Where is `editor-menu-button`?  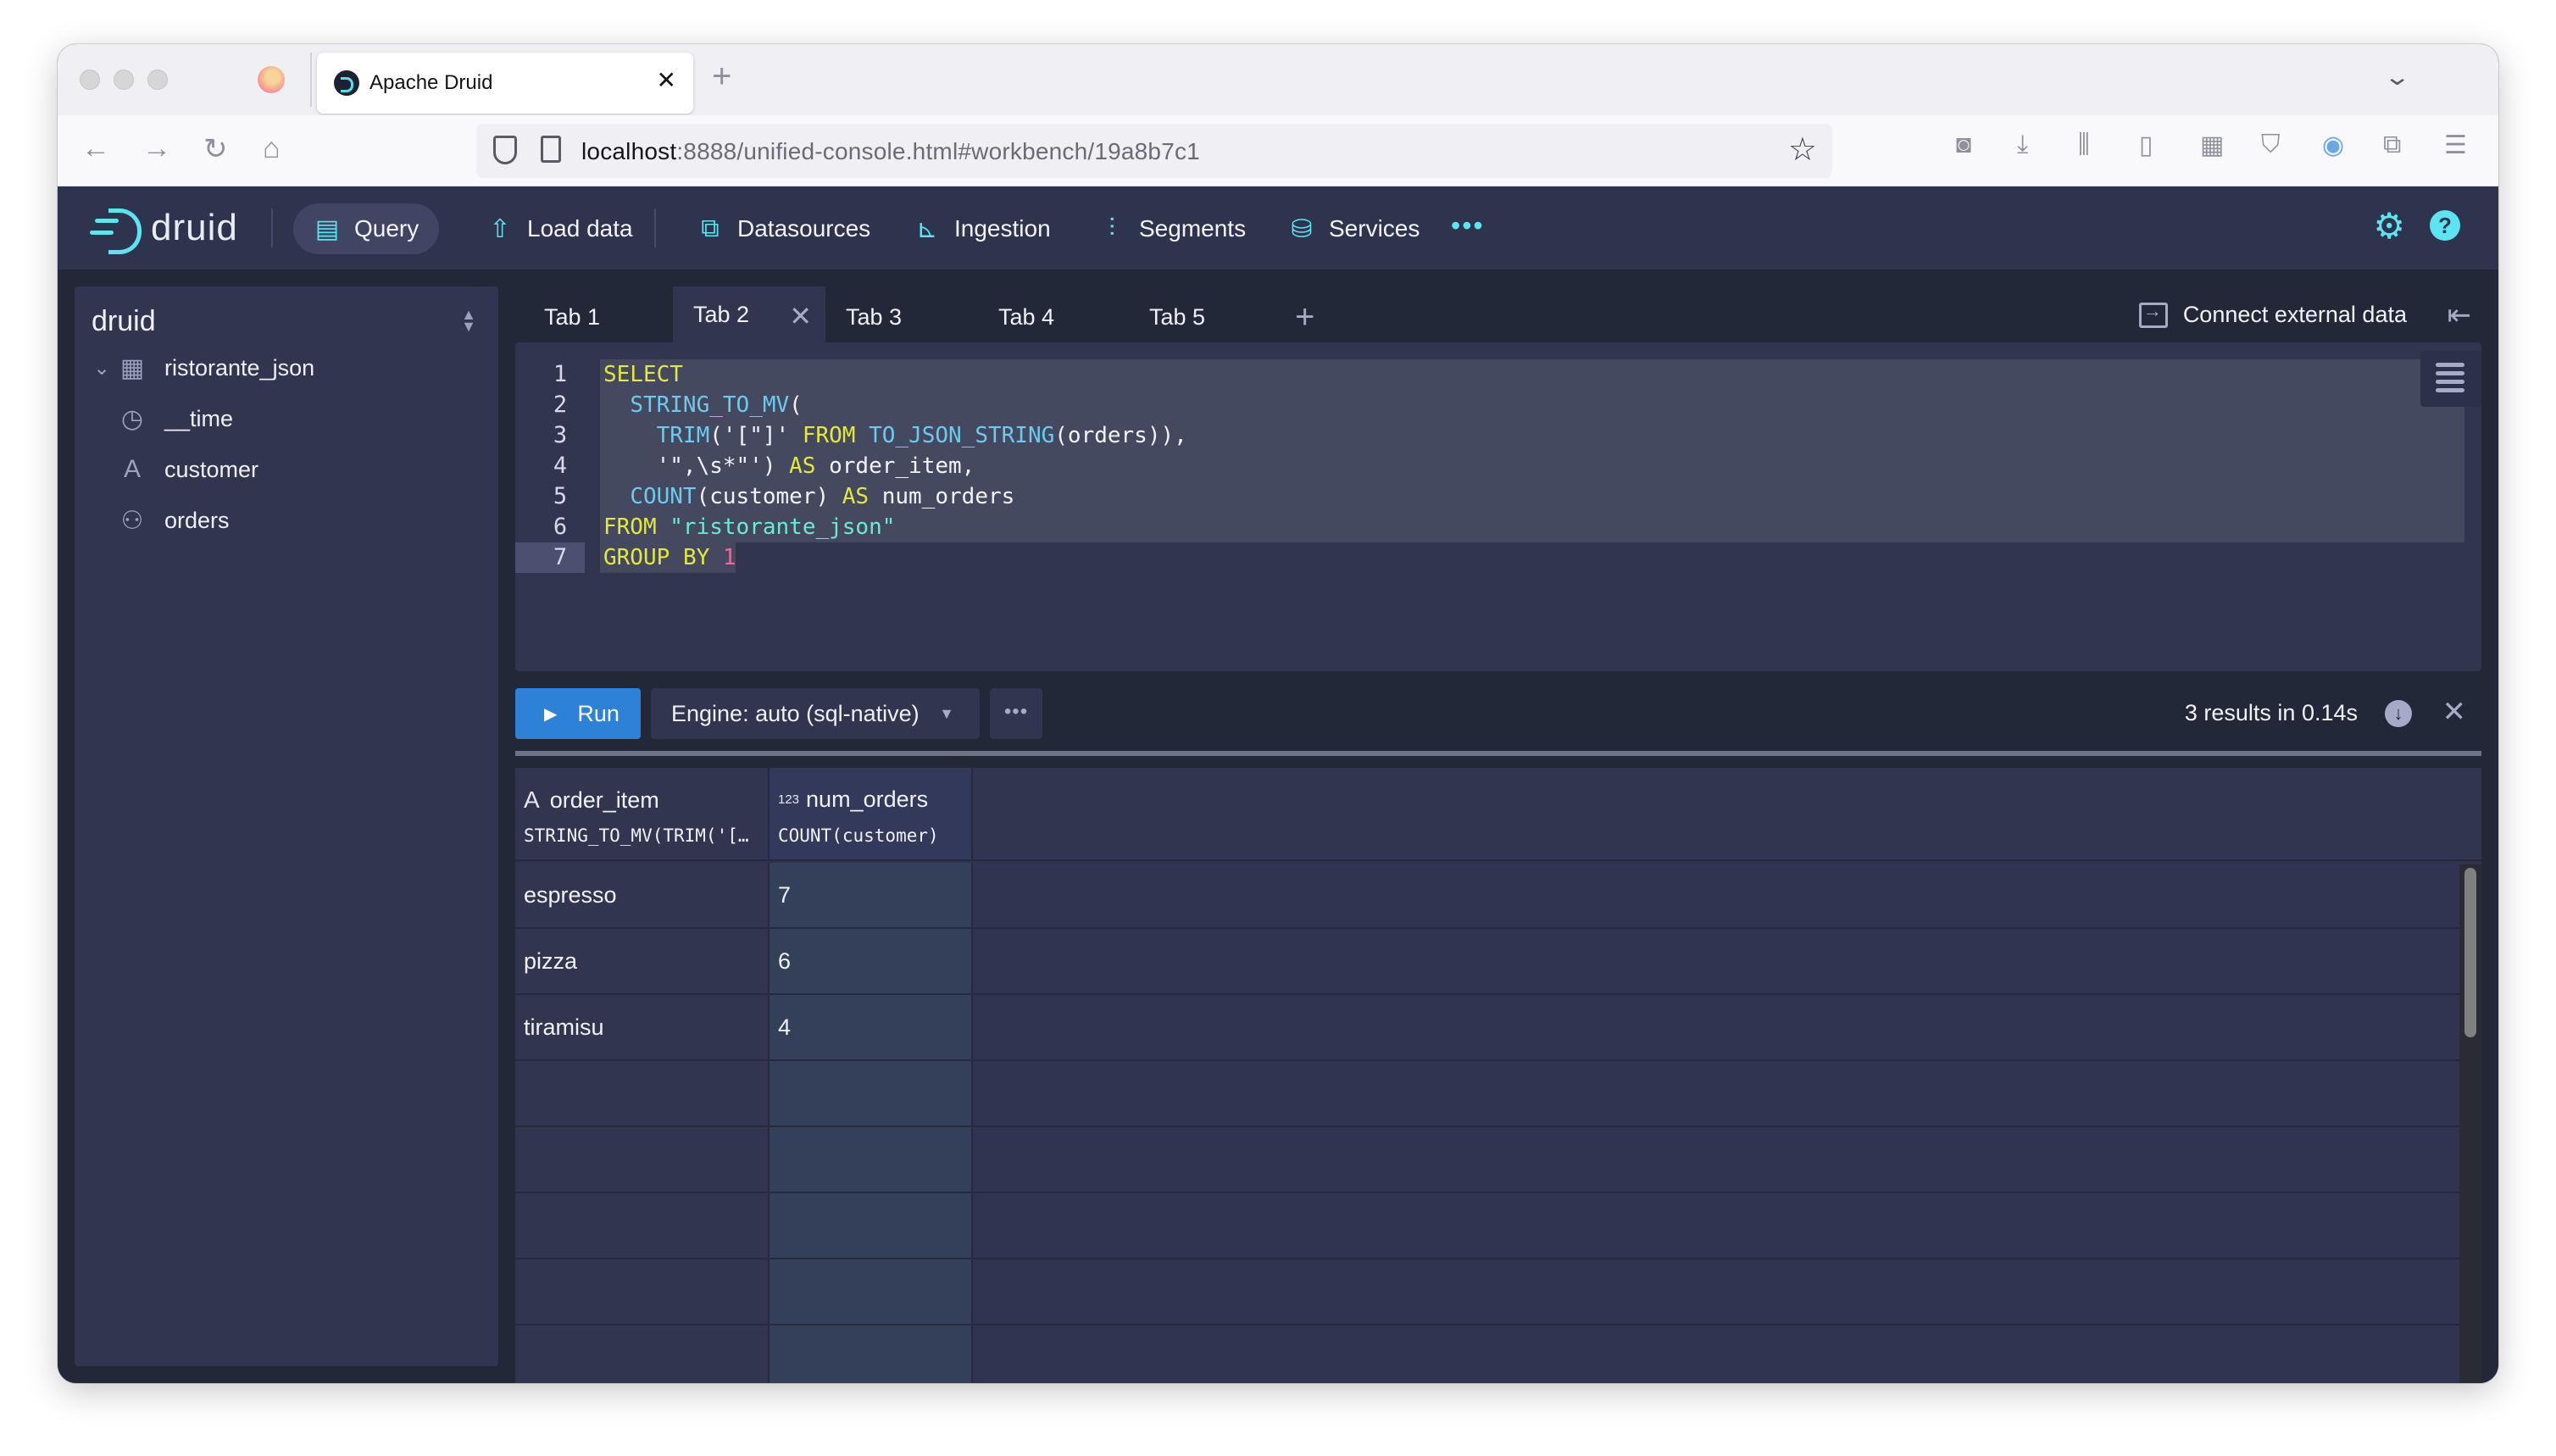
editor-menu-button is located at coordinates (2450, 379).